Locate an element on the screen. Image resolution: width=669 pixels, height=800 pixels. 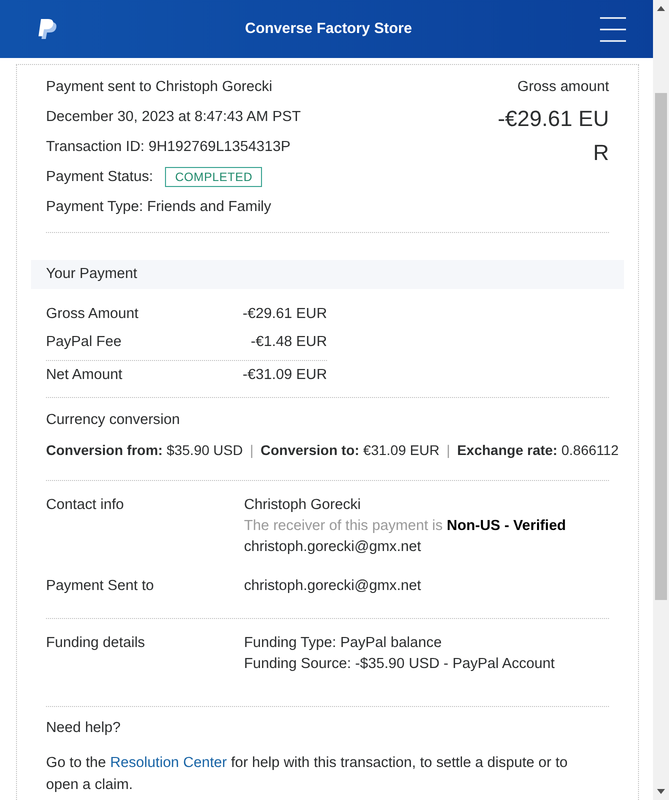
amount-value: -€1.48 EUR is located at coordinates (288, 342).